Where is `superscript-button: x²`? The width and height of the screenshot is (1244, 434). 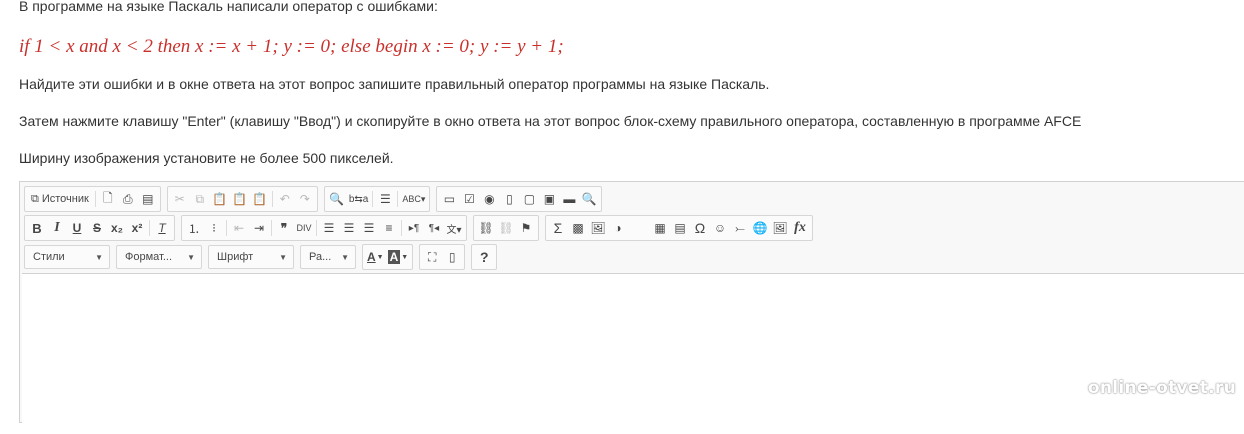
superscript-button: x² is located at coordinates (137, 228).